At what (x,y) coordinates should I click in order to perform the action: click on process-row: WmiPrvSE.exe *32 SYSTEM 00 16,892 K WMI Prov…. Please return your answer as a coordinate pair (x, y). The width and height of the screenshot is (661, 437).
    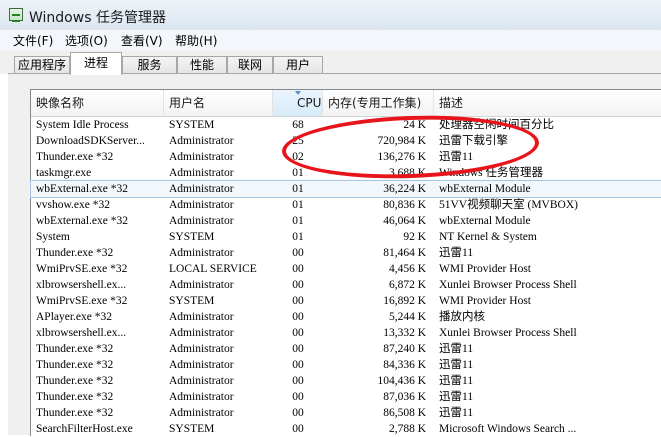
    Looking at the image, I should click on (346, 301).